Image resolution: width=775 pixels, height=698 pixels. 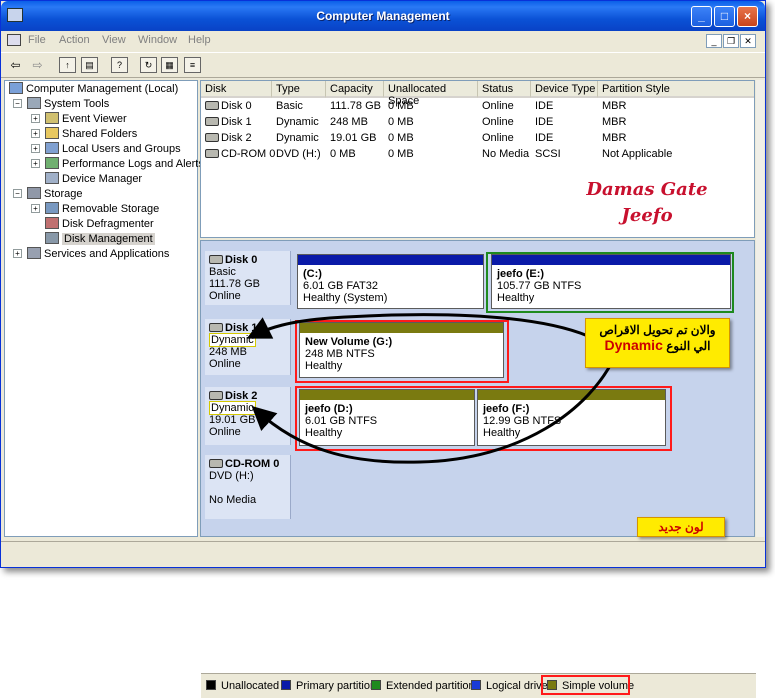 What do you see at coordinates (37, 40) in the screenshot?
I see `menu-file: File` at bounding box center [37, 40].